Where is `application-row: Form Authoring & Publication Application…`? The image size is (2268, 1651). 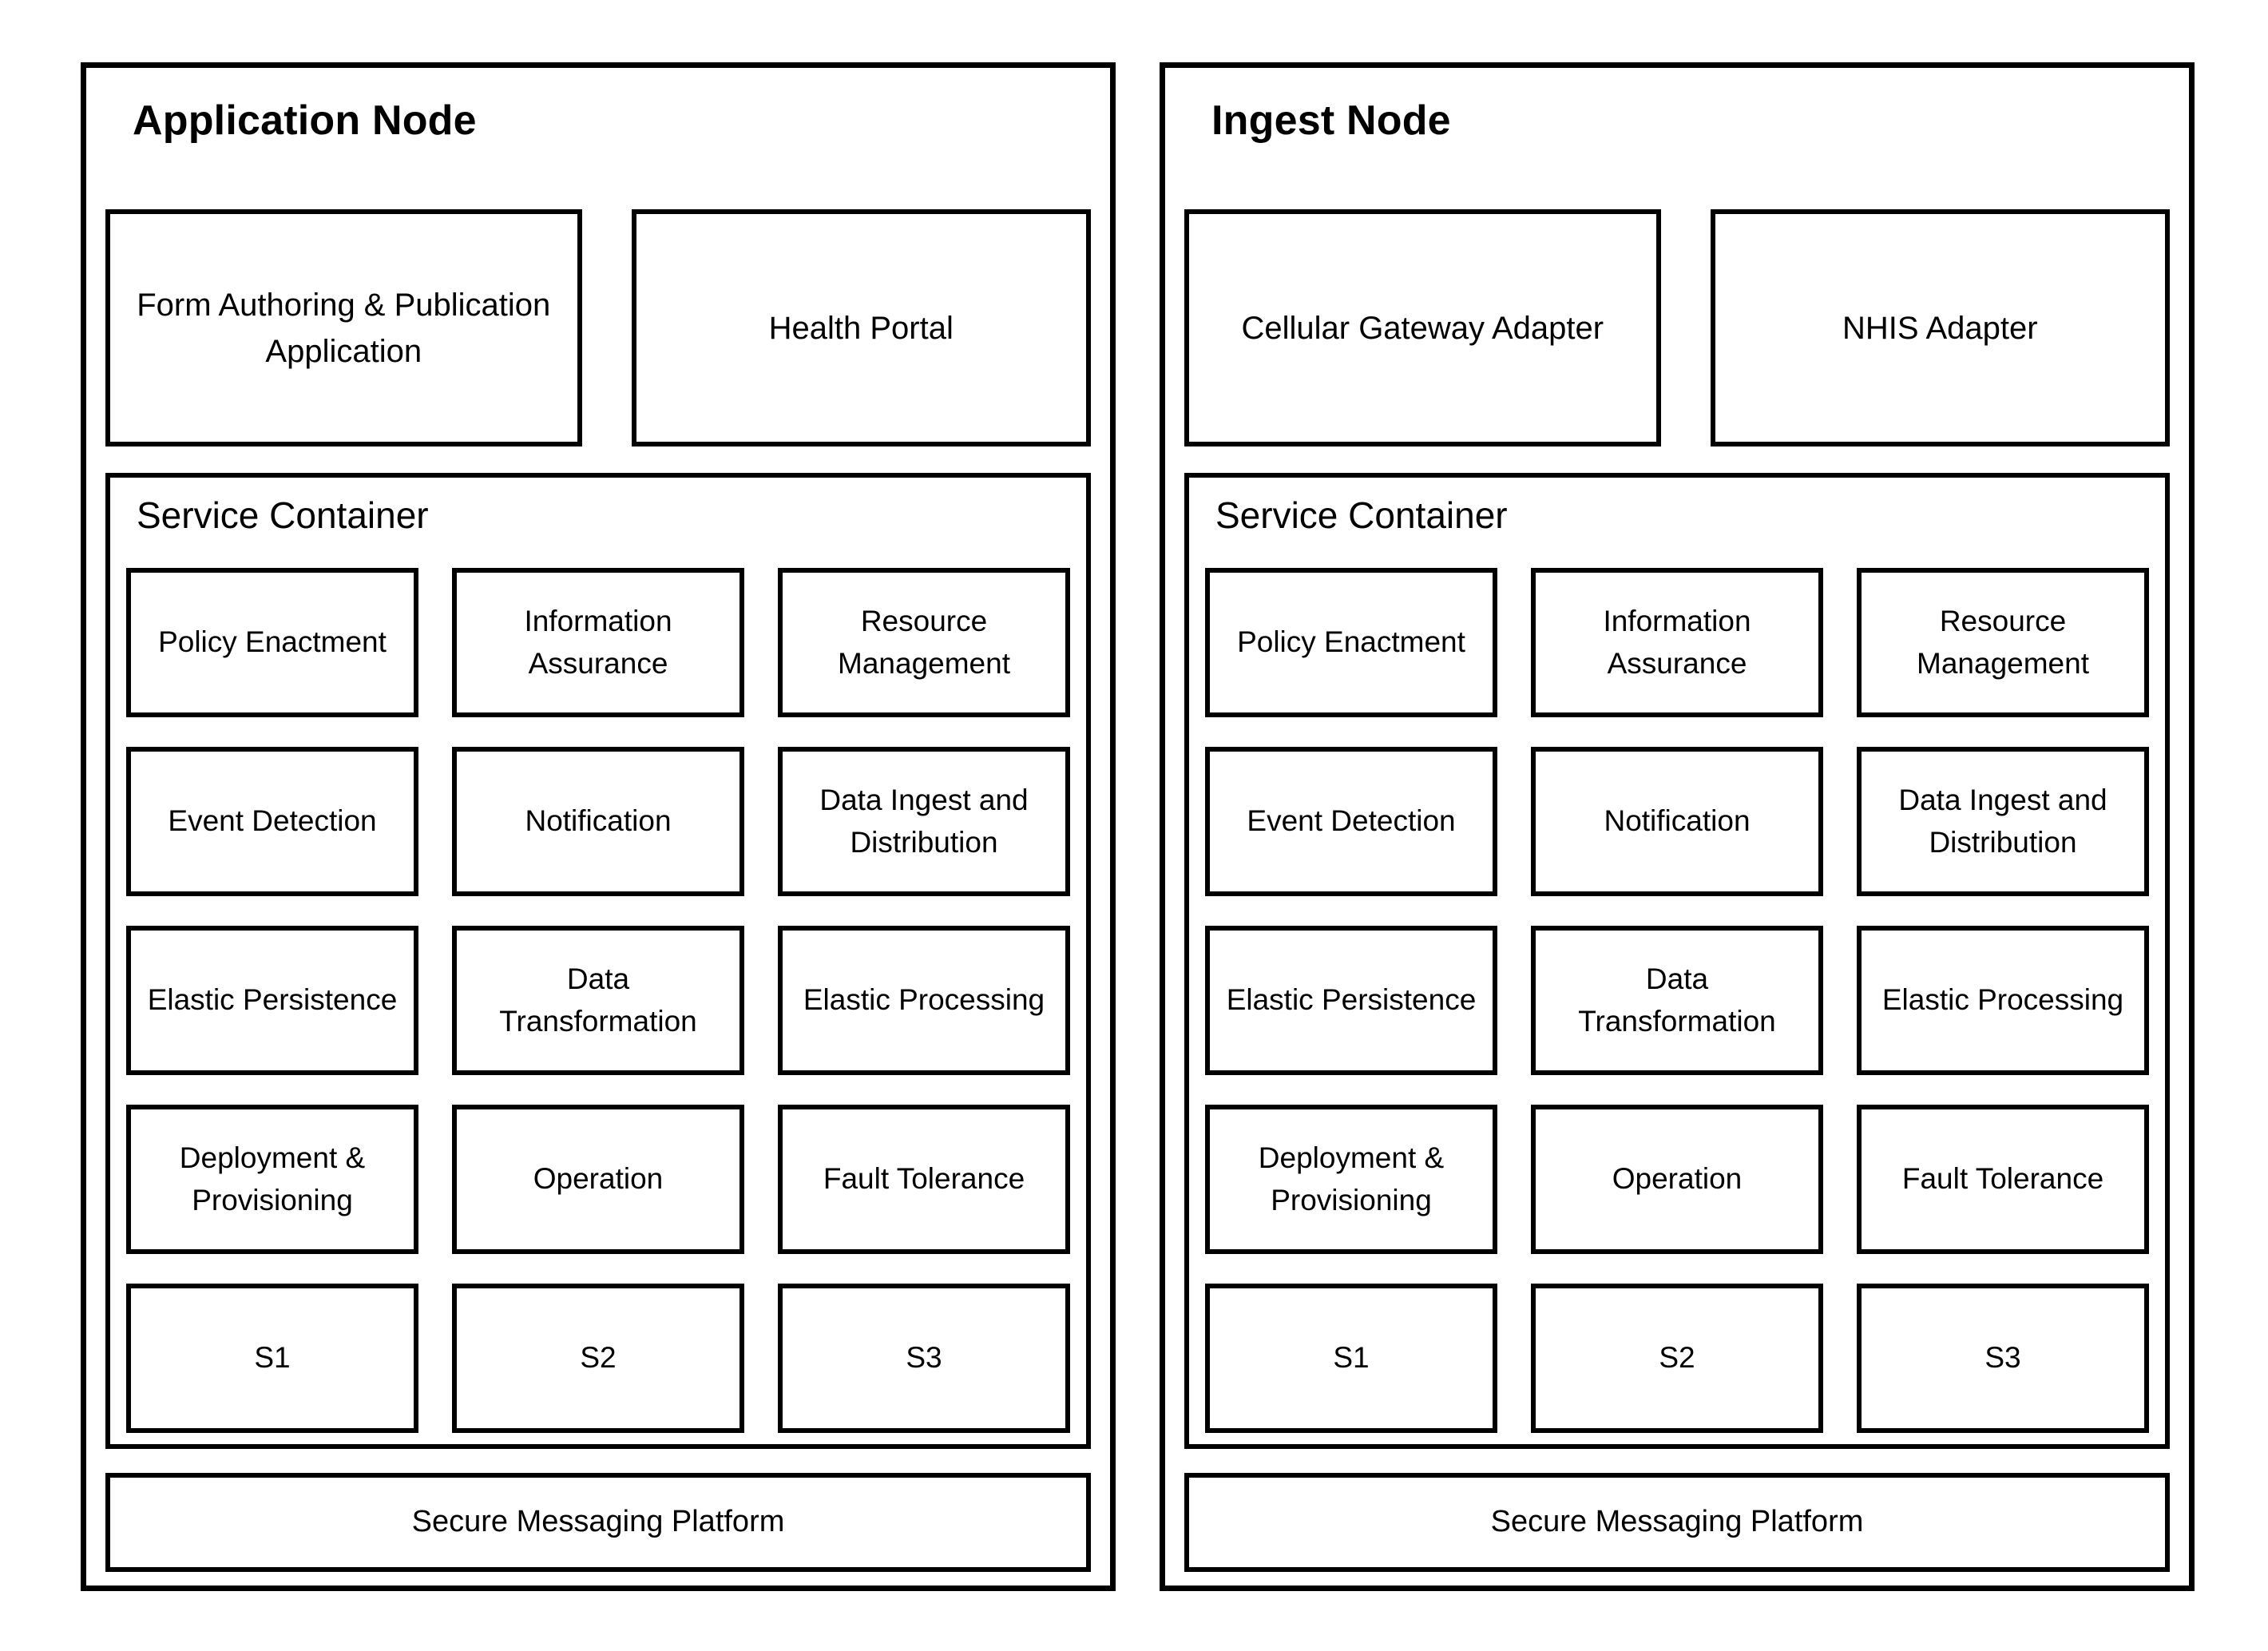
application-row: Form Authoring & Publication Application… is located at coordinates (598, 327).